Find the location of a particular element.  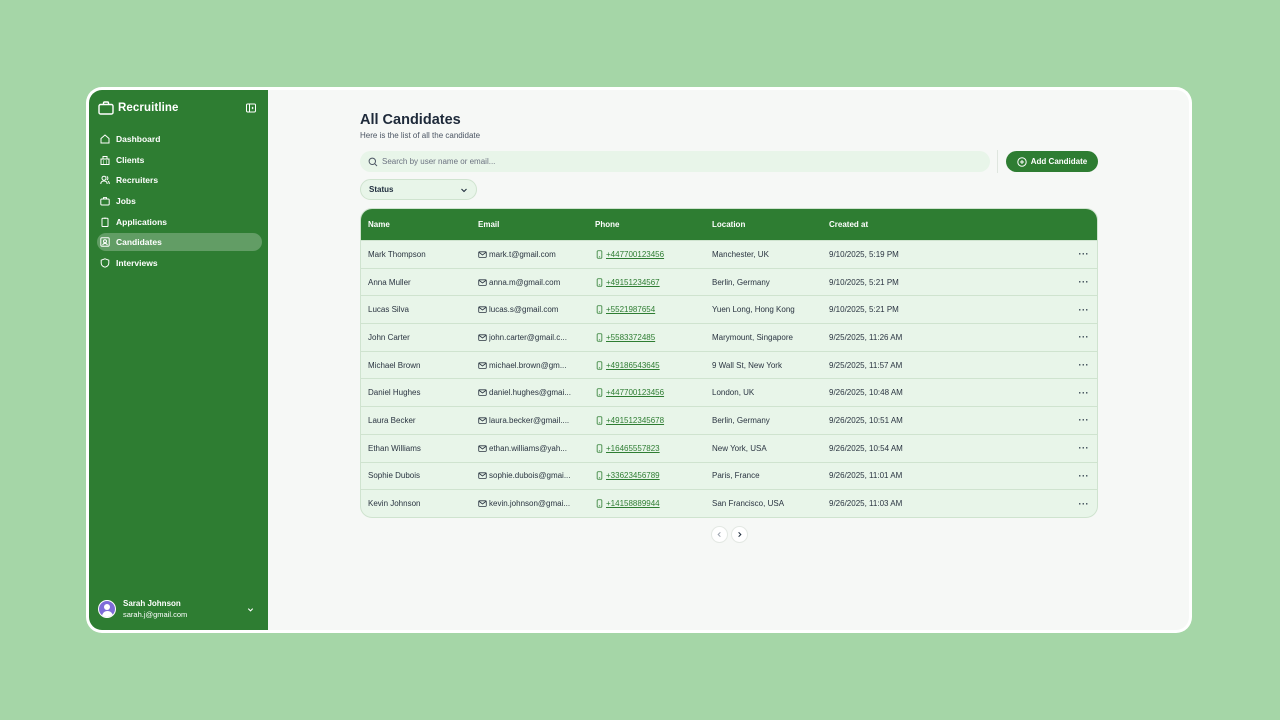

table-header: Name Email Phone Location Created at is located at coordinates (729, 224).